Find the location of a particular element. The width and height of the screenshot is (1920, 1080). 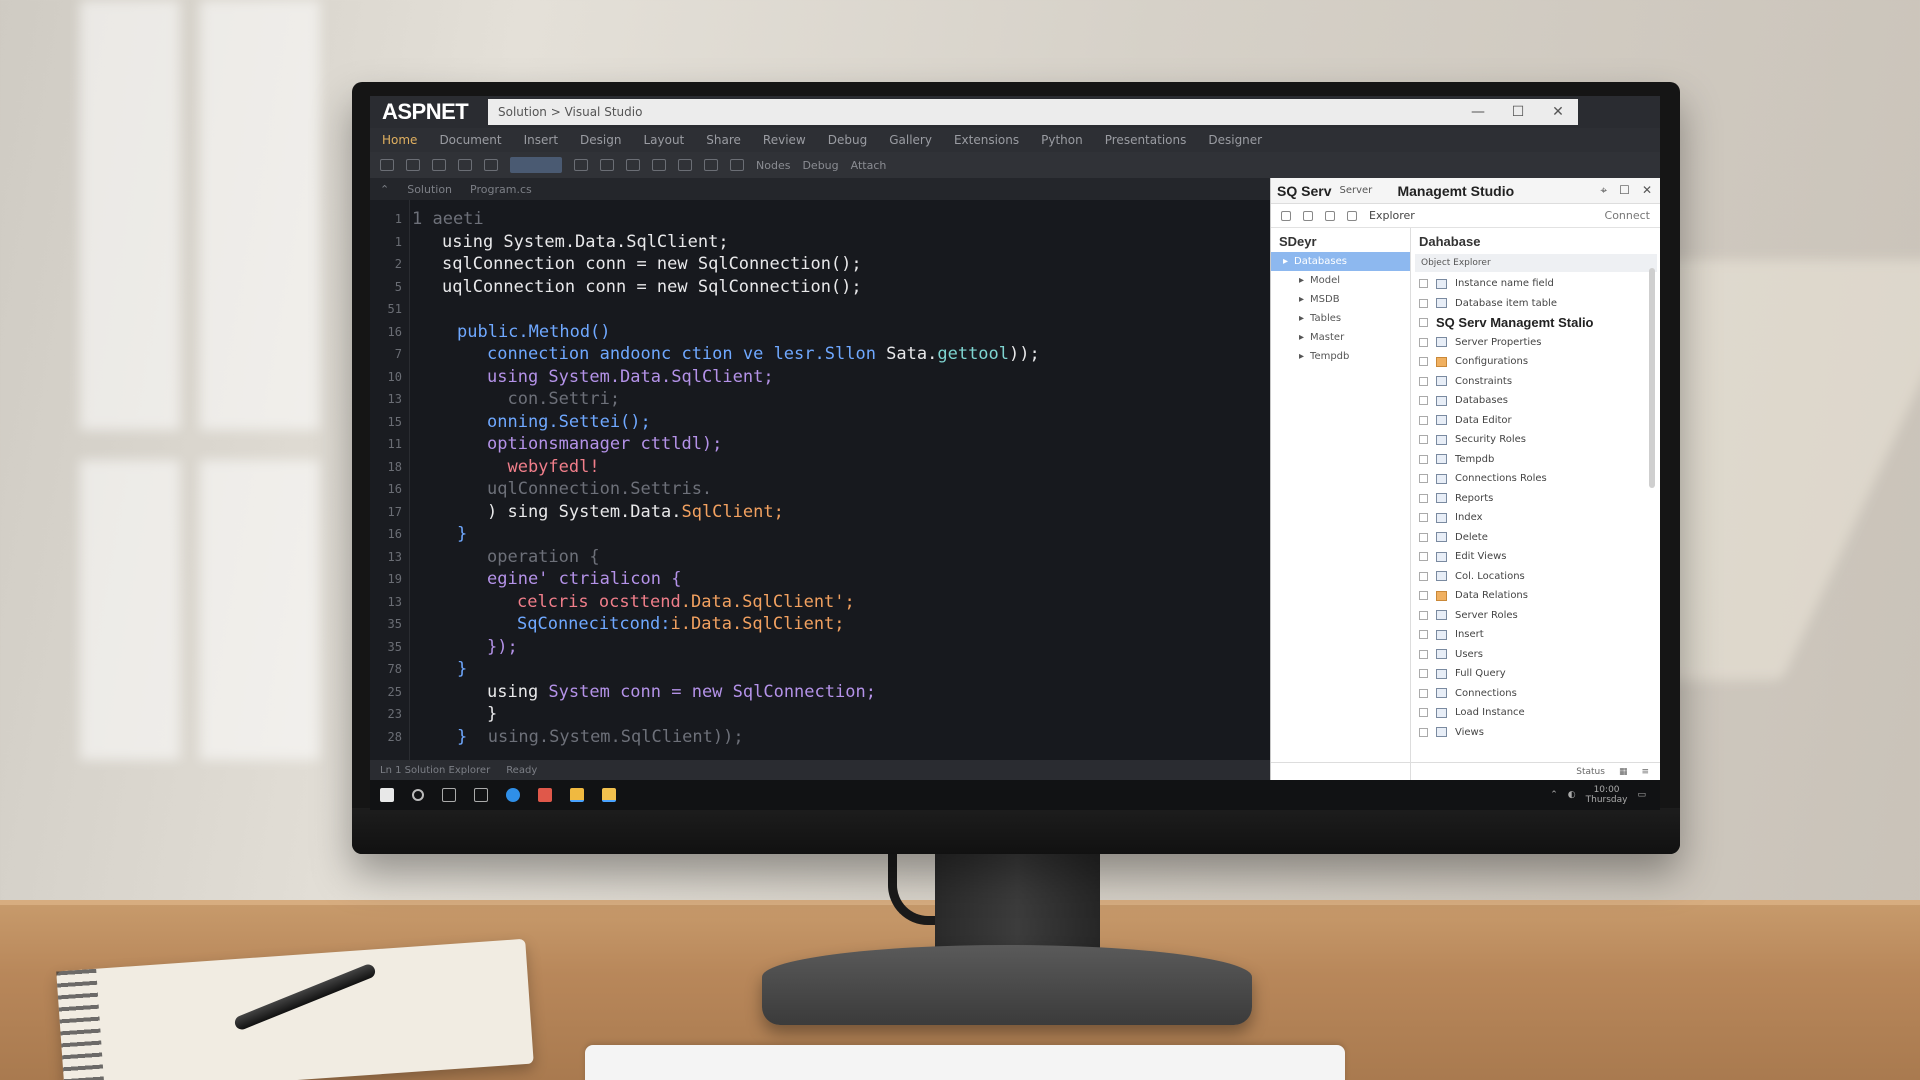

code-line: 10 using System.Data.SqlClient; is located at coordinates (820, 377).